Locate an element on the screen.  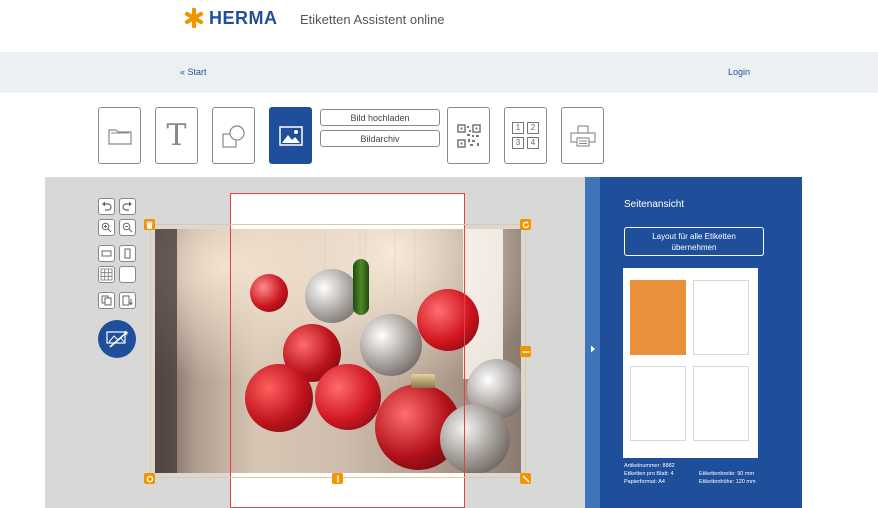
text-tool-button: T is located at coordinates (176, 135).